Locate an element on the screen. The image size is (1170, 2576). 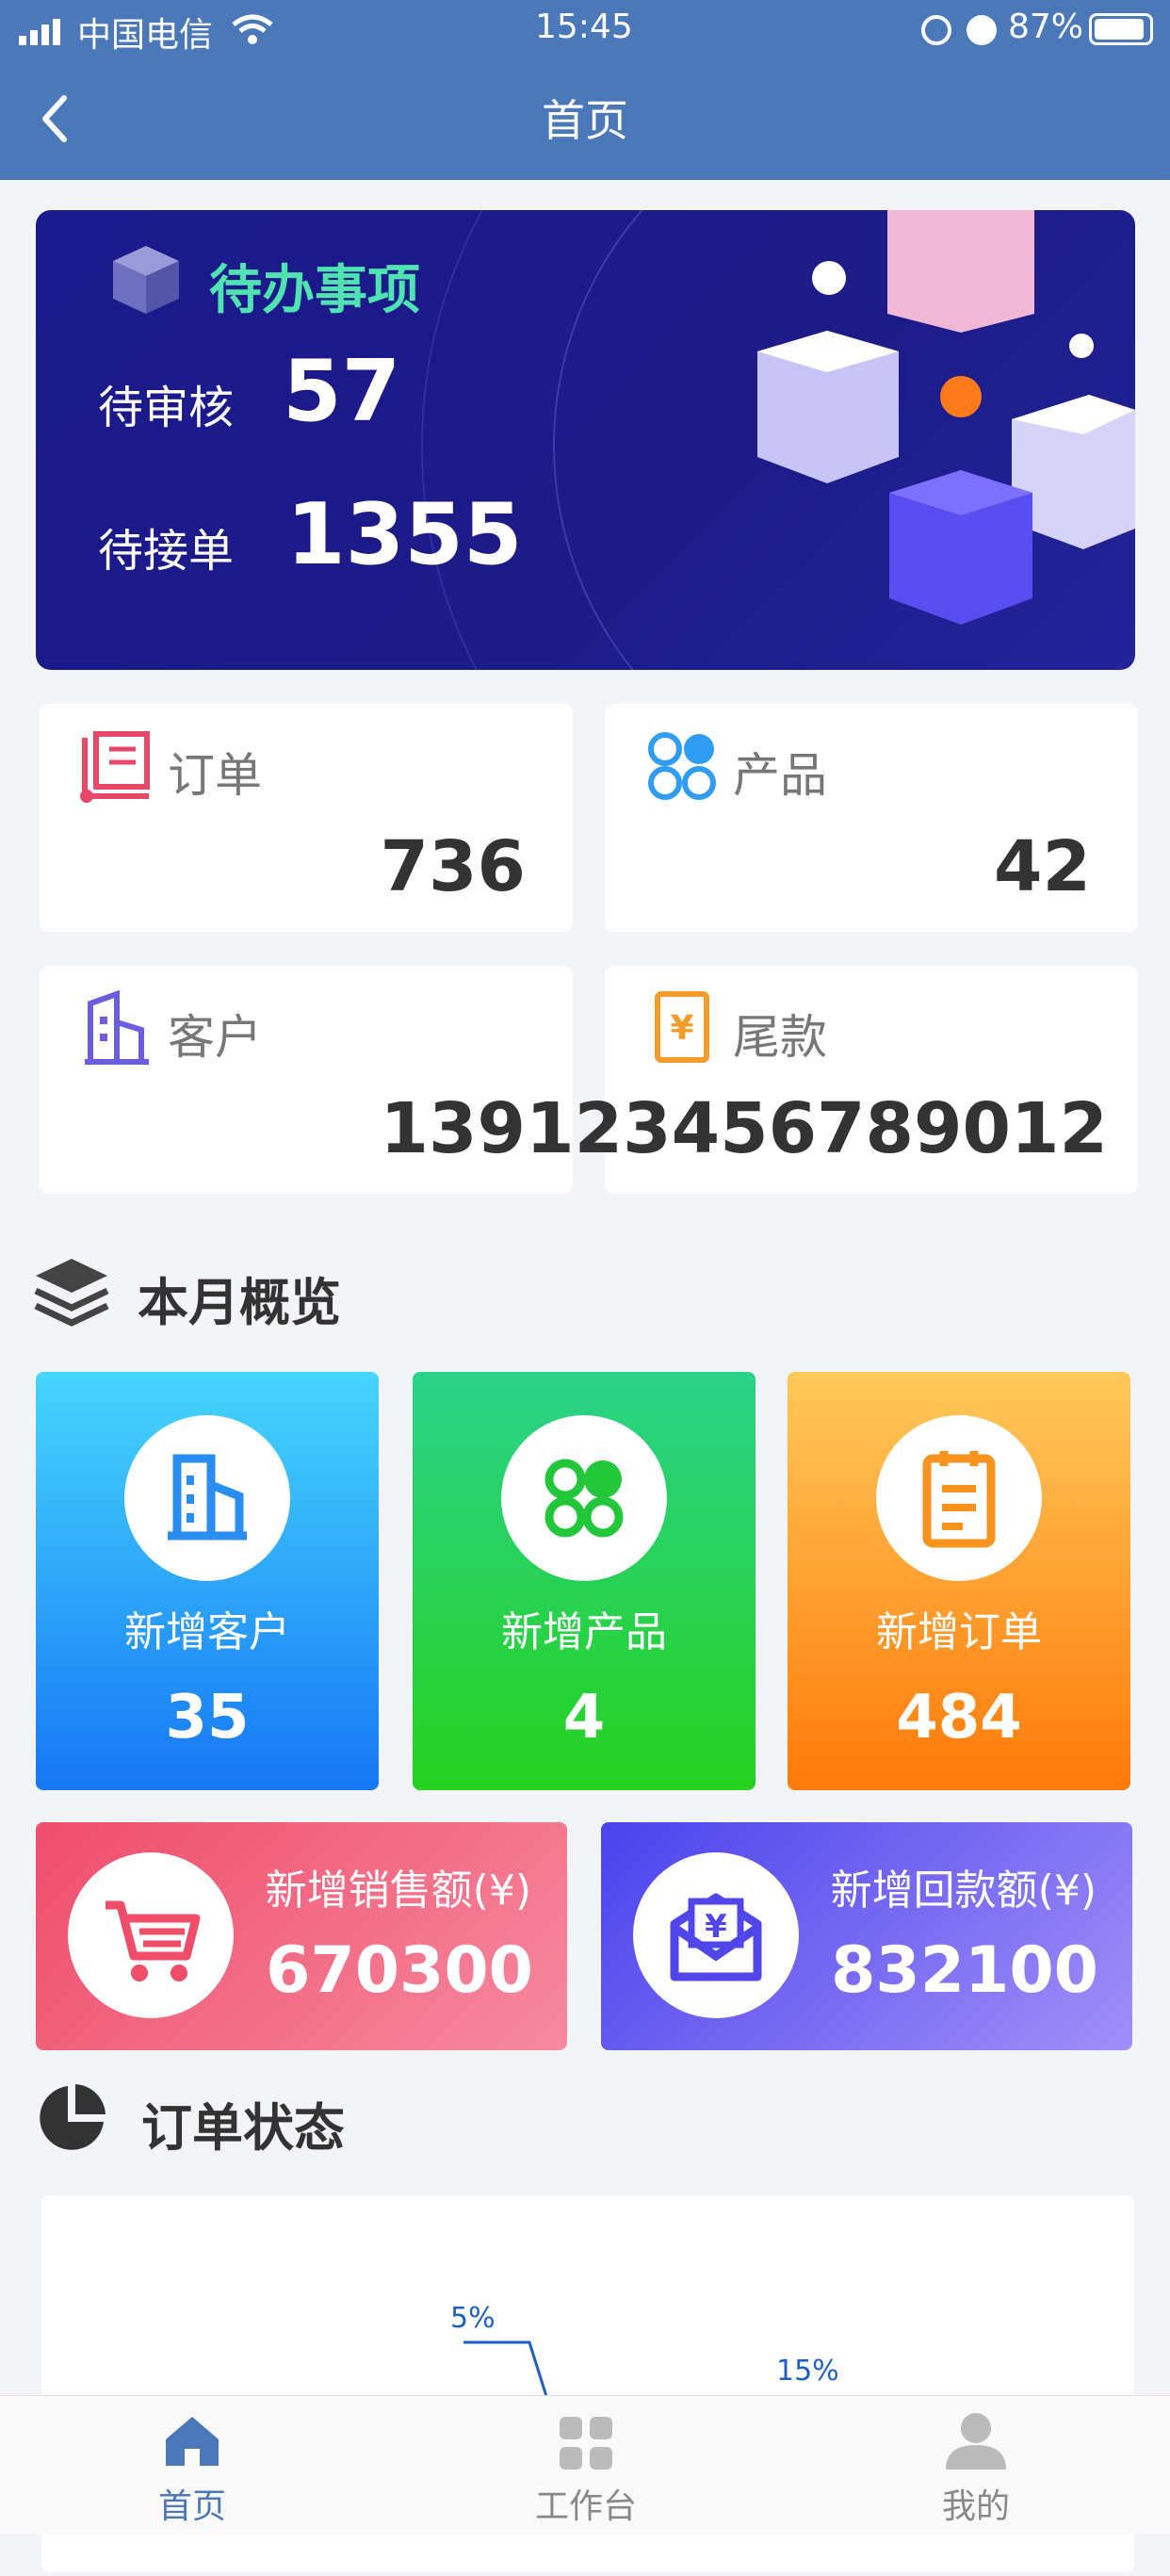
home-icon is located at coordinates (192, 2441).